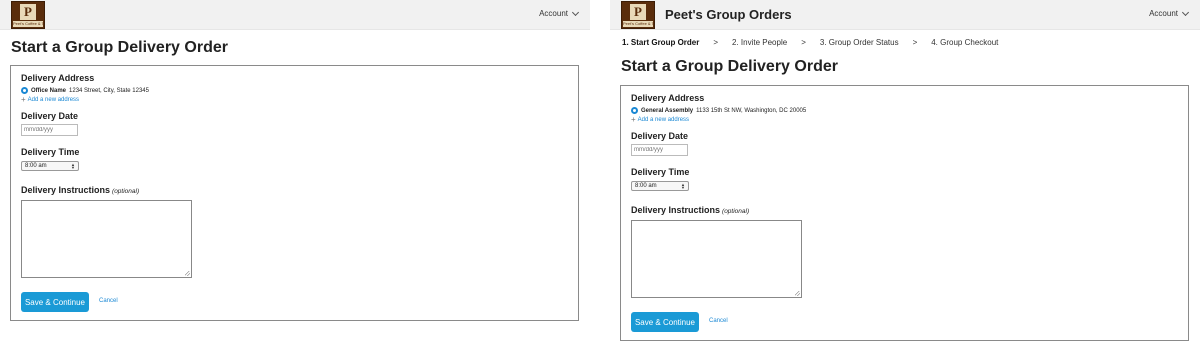 Image resolution: width=1200 pixels, height=348 pixels. Describe the element at coordinates (660, 42) in the screenshot. I see `step-start-group-order: 1. Start Group Order` at that location.